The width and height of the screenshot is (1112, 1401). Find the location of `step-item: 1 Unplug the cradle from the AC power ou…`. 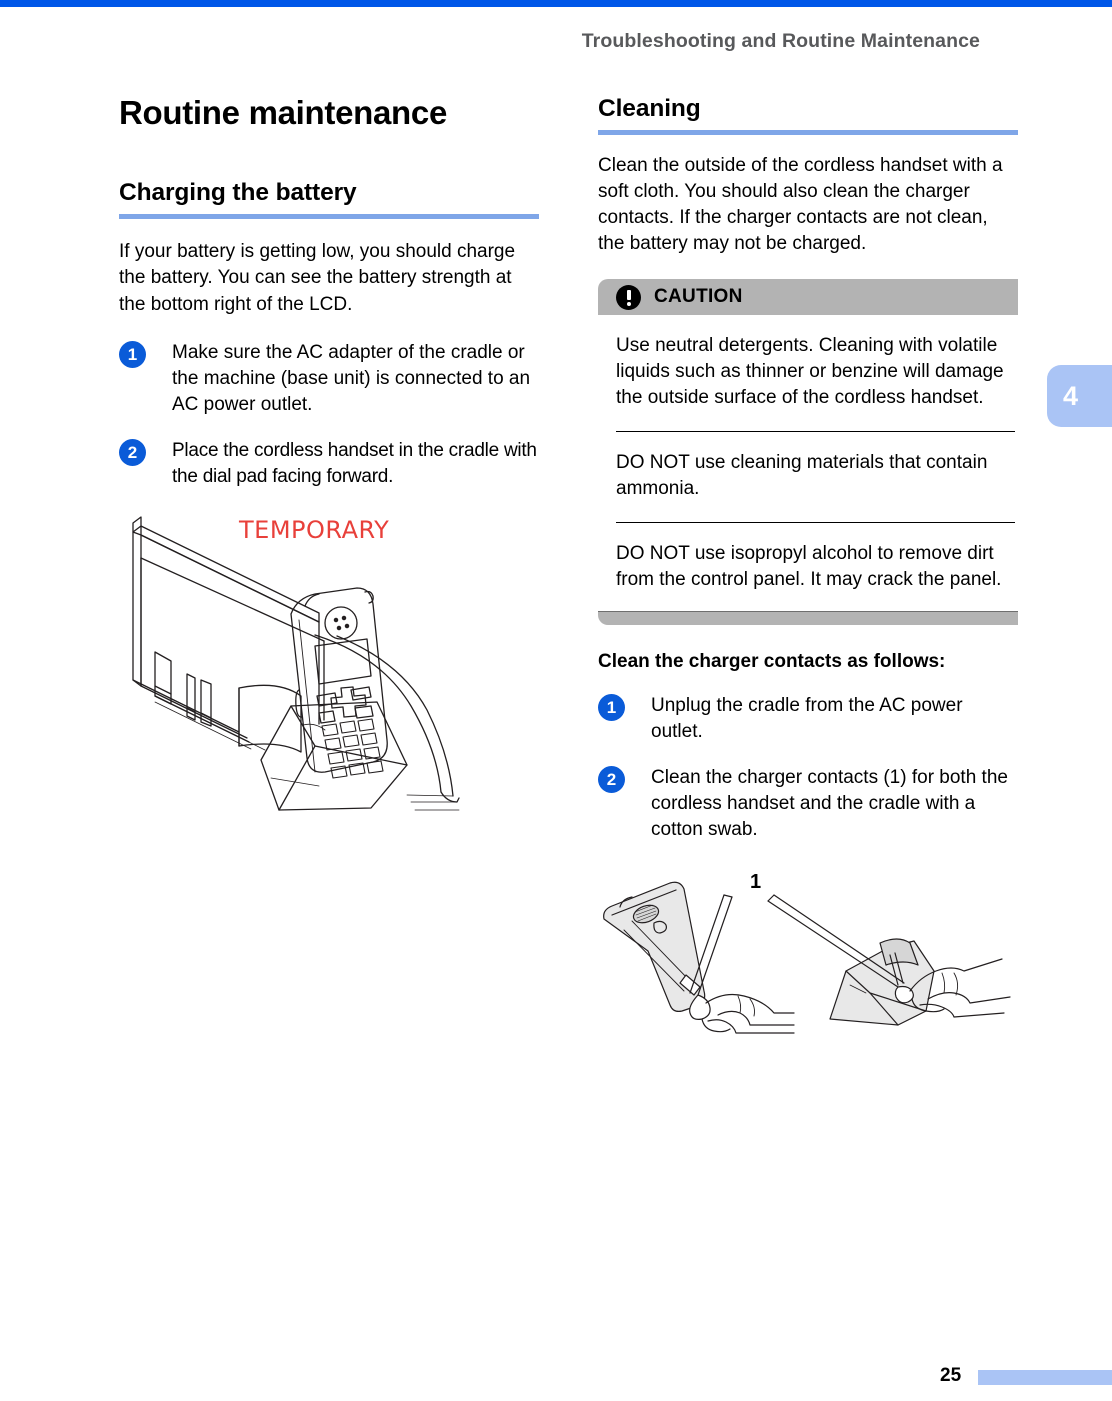

step-item: 1 Unplug the cradle from the AC power ou… is located at coordinates (808, 719).